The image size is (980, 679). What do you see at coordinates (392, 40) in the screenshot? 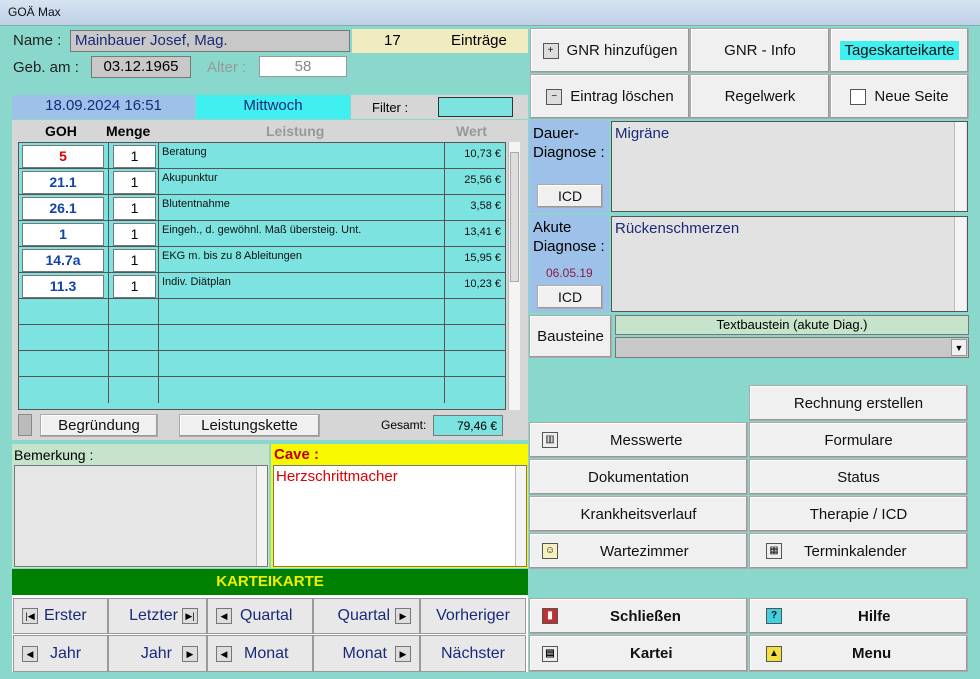
I see `entries-count: 17` at bounding box center [392, 40].